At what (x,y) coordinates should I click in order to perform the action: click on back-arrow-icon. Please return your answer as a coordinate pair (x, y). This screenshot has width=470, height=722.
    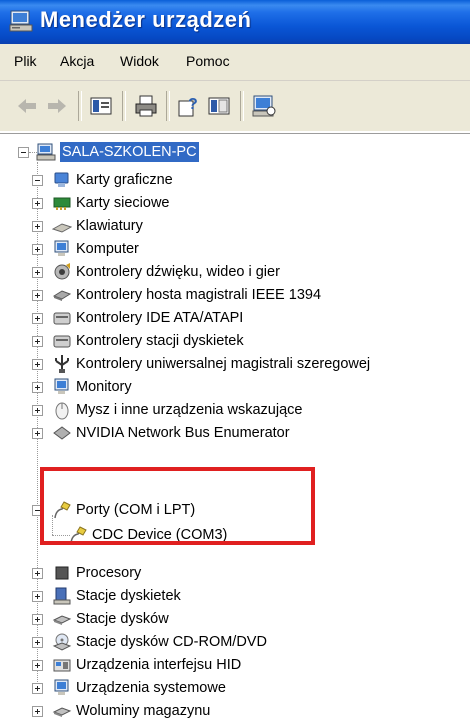
    Looking at the image, I should click on (27, 106).